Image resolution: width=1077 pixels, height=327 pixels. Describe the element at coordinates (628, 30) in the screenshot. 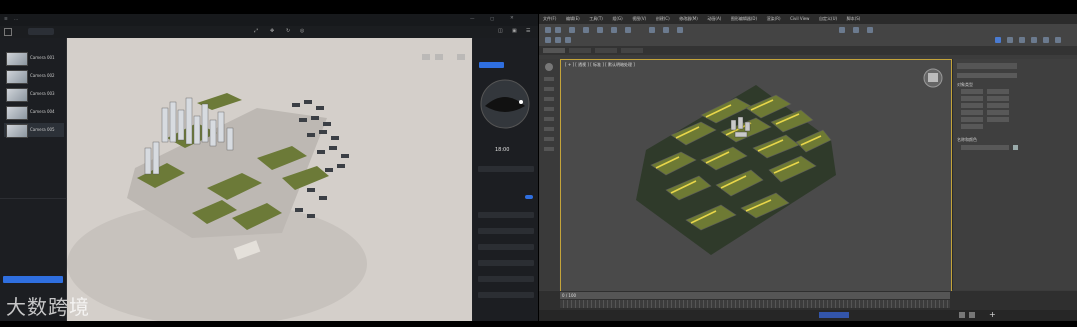

I see `scale-icon` at that location.